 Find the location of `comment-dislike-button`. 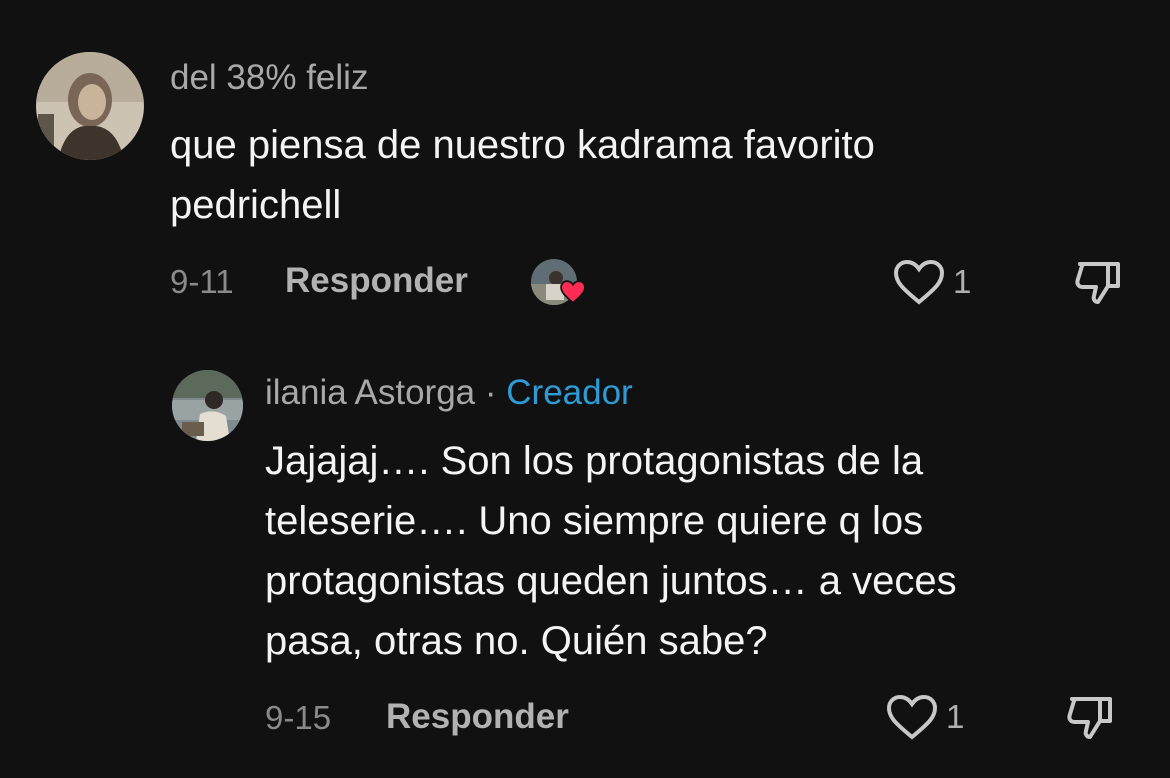

comment-dislike-button is located at coordinates (1098, 283).